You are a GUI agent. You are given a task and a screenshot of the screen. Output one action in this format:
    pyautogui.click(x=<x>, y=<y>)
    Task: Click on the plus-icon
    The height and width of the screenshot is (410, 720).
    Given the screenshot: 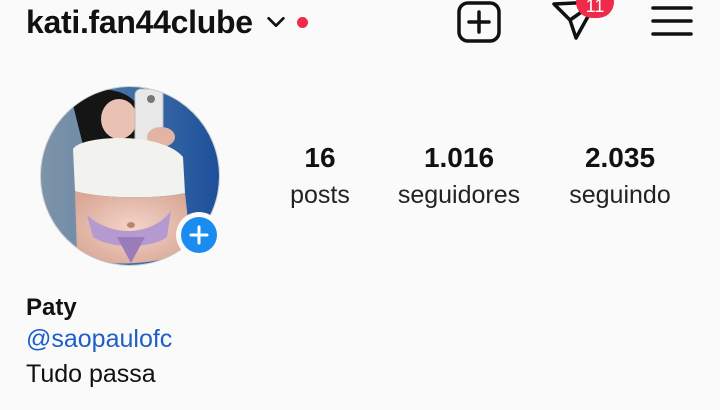 What is the action you would take?
    pyautogui.click(x=199, y=235)
    